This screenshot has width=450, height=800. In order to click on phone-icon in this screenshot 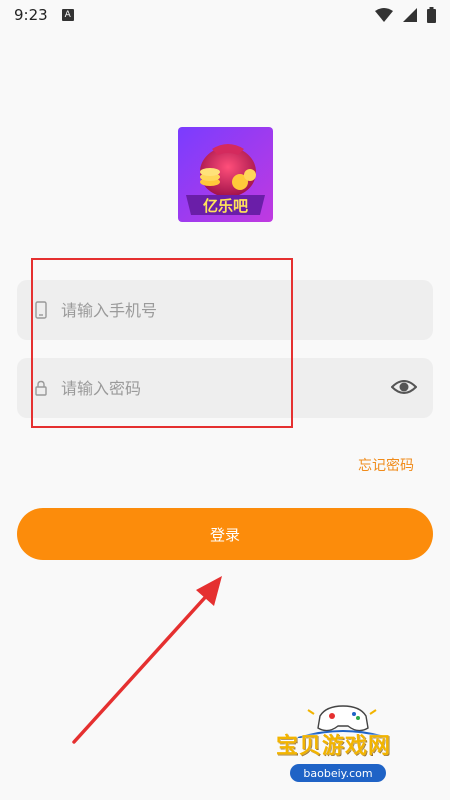, I will do `click(41, 310)`.